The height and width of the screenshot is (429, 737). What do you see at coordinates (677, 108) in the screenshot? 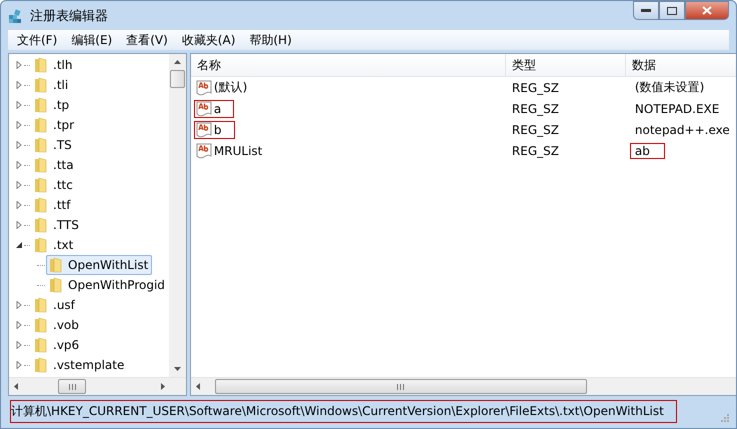
I see `table-cell-text: NOTEPAD.EXE` at bounding box center [677, 108].